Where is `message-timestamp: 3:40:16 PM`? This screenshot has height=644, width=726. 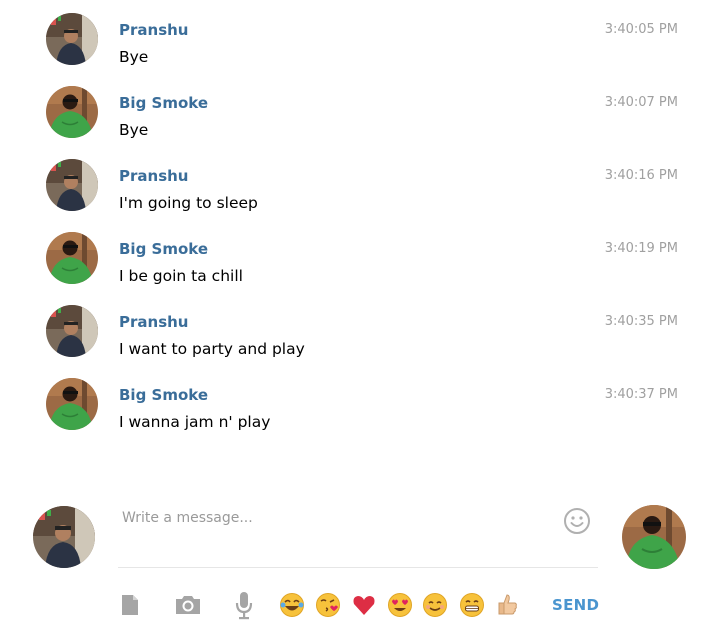 message-timestamp: 3:40:16 PM is located at coordinates (641, 175).